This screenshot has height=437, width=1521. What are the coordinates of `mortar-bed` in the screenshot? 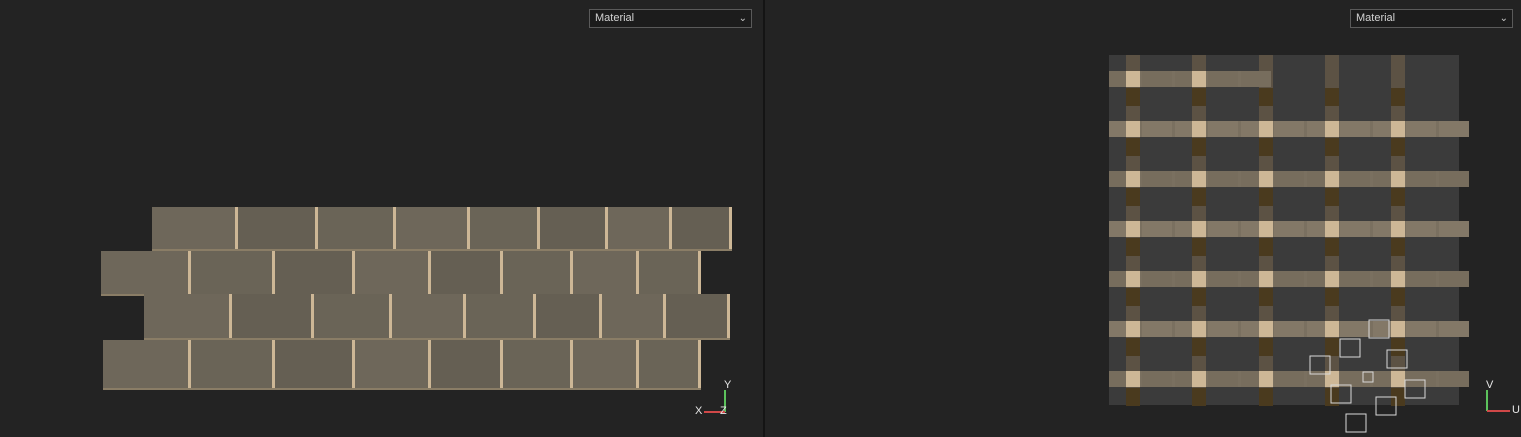 It's located at (442, 250).